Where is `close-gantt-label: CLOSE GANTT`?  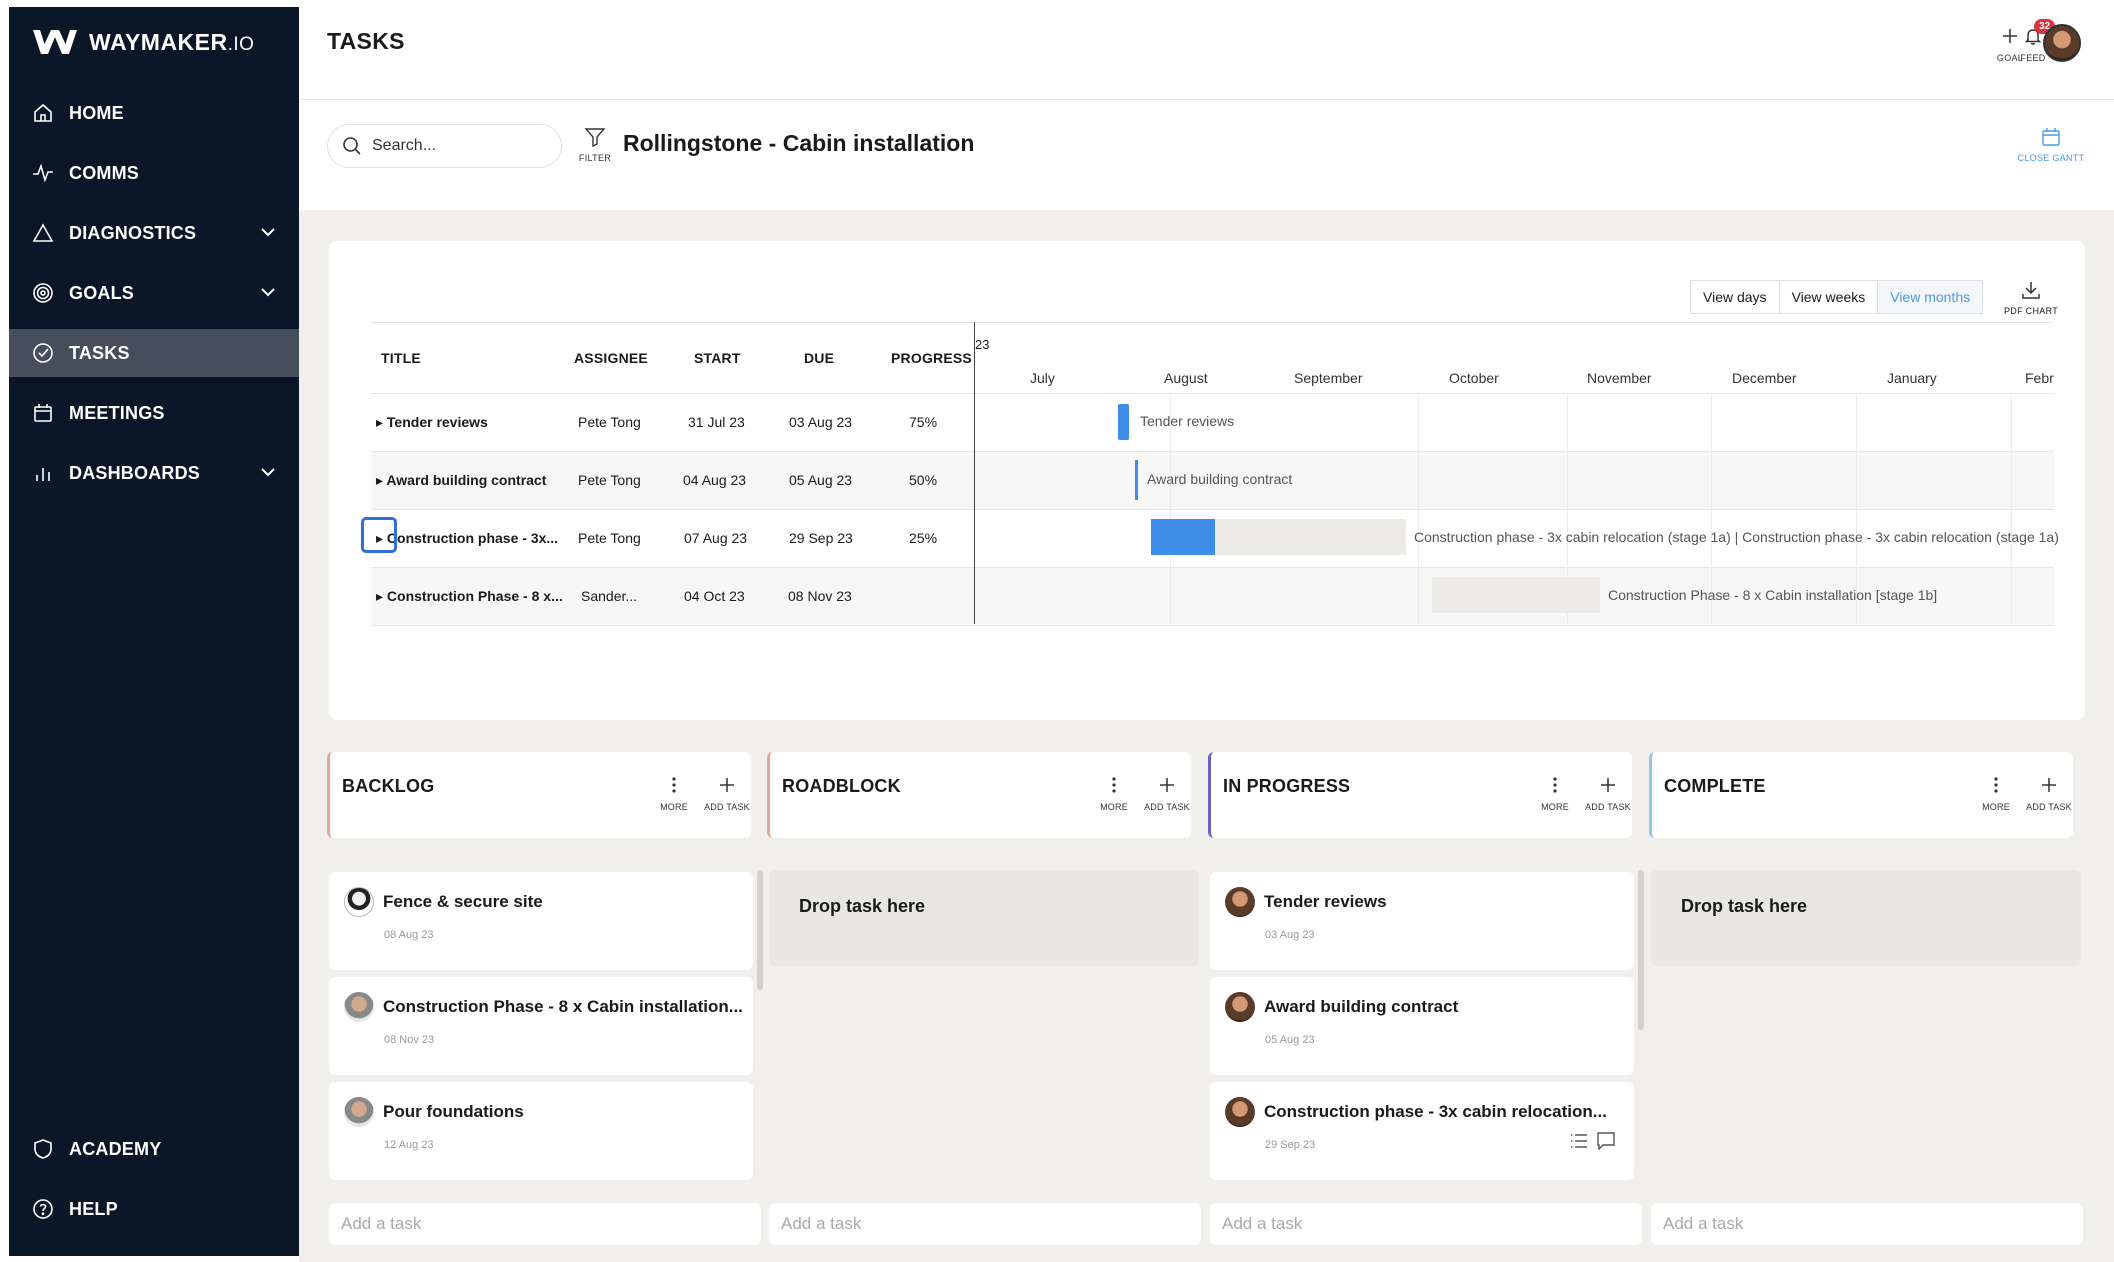
close-gantt-label: CLOSE GANTT is located at coordinates (2051, 158).